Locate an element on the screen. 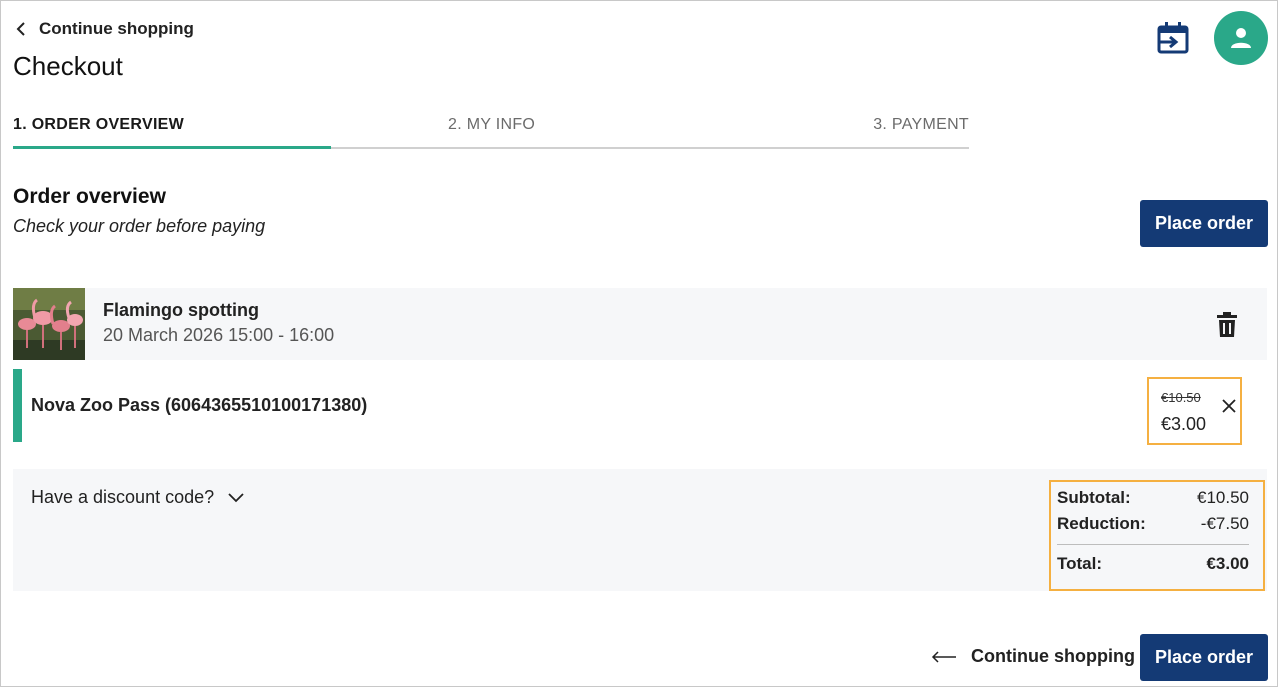  event-datetime: 20 March 2026 15:00 - 16:00 is located at coordinates (219, 335).